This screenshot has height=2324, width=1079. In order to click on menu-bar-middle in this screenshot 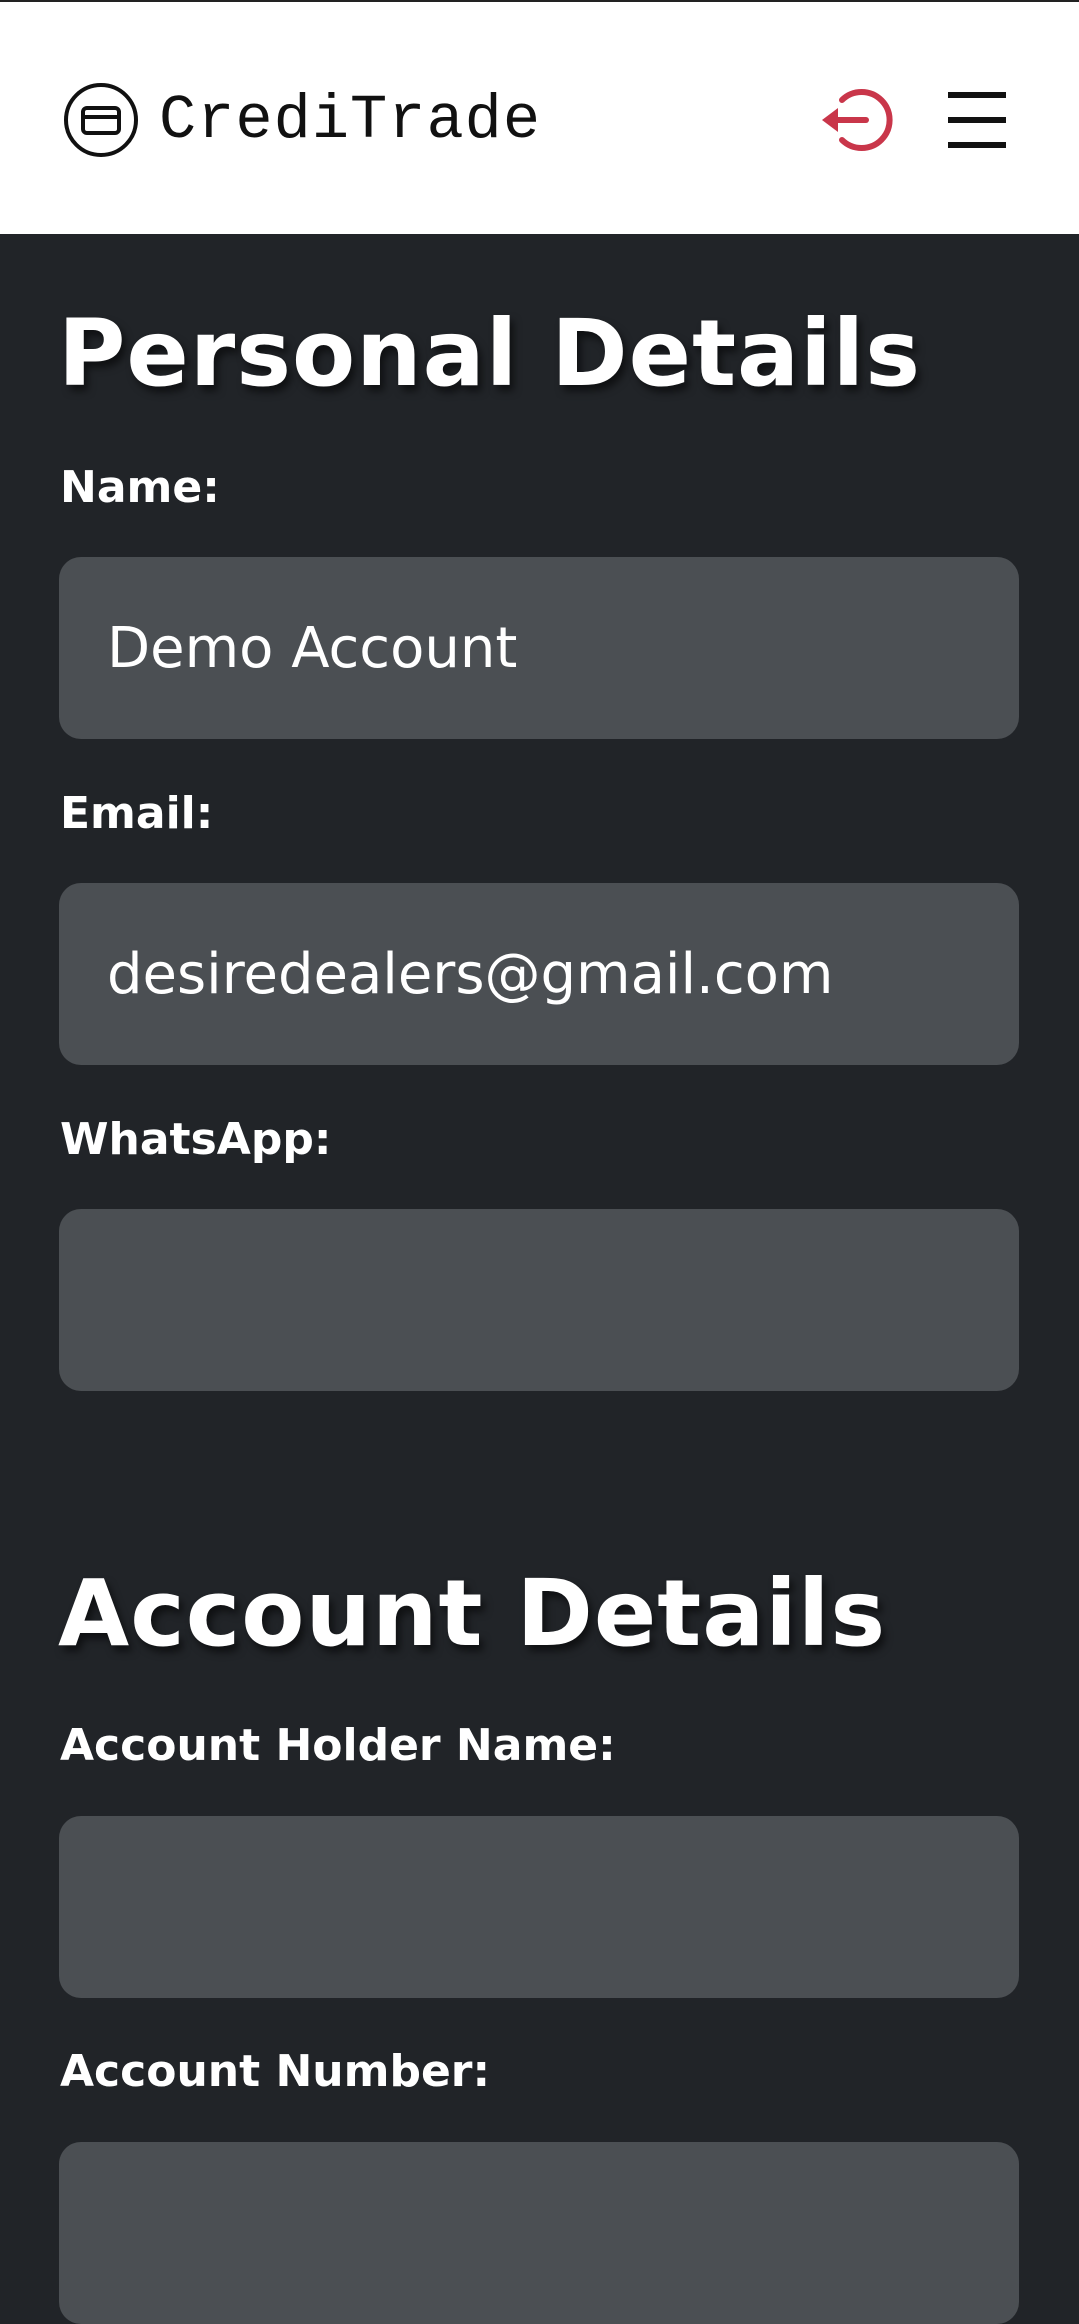, I will do `click(977, 120)`.